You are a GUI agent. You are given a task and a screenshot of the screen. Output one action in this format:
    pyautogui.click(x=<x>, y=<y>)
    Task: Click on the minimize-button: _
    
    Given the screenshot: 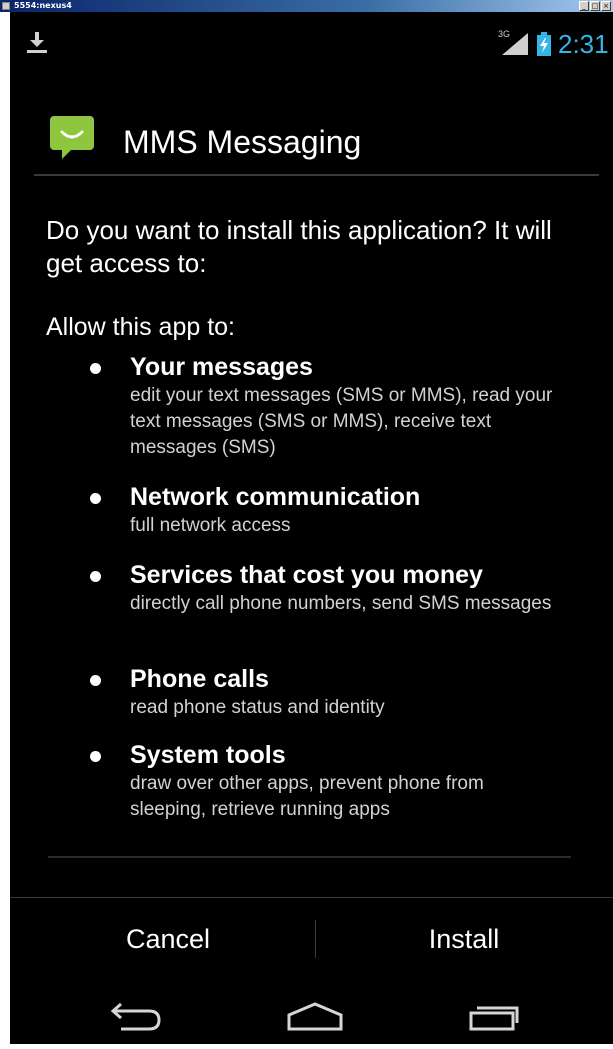 What is the action you would take?
    pyautogui.click(x=584, y=6)
    